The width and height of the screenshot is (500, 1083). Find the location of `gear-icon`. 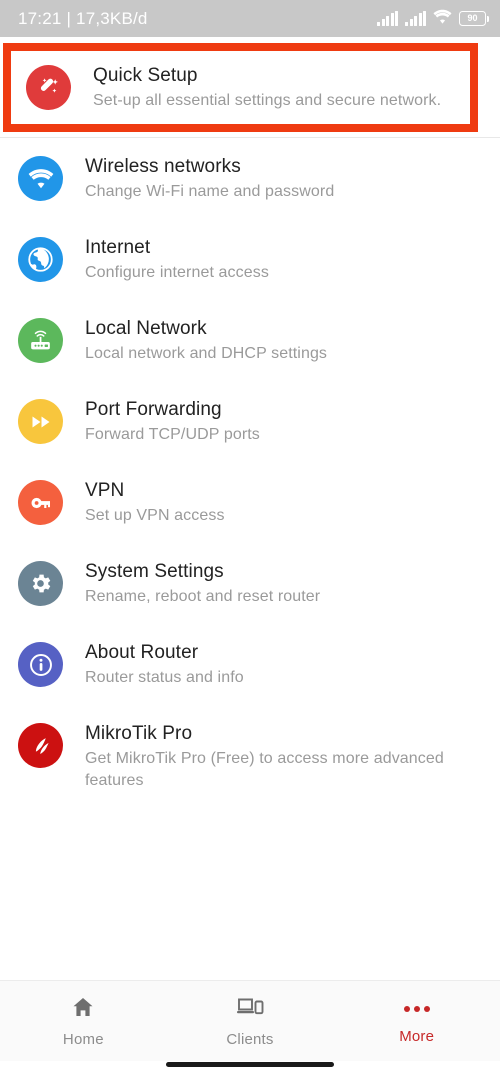

gear-icon is located at coordinates (40, 583).